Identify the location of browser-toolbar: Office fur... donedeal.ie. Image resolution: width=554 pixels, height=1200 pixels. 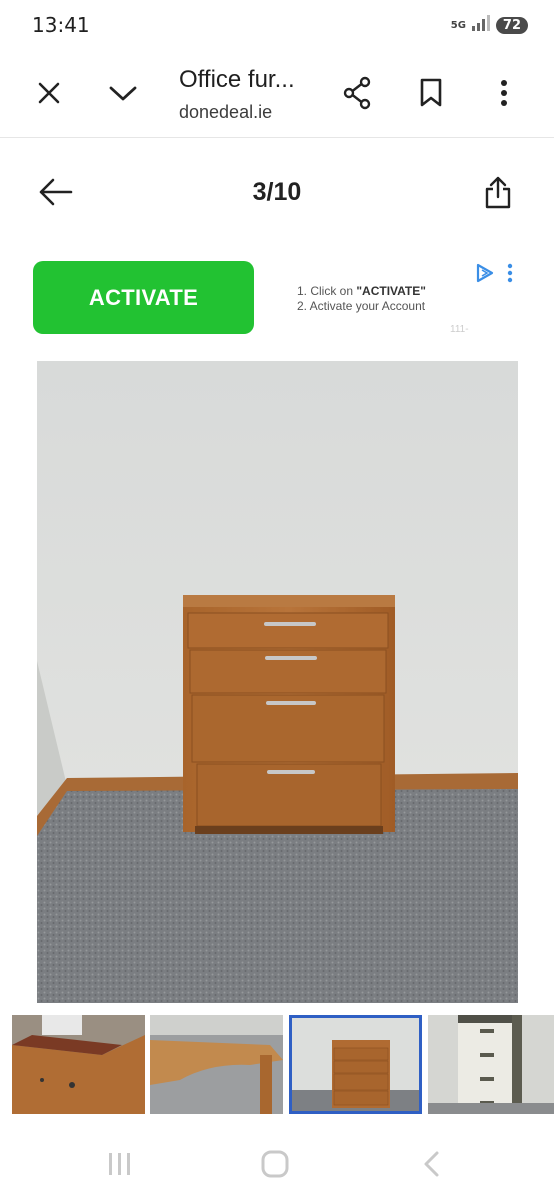
(277, 95).